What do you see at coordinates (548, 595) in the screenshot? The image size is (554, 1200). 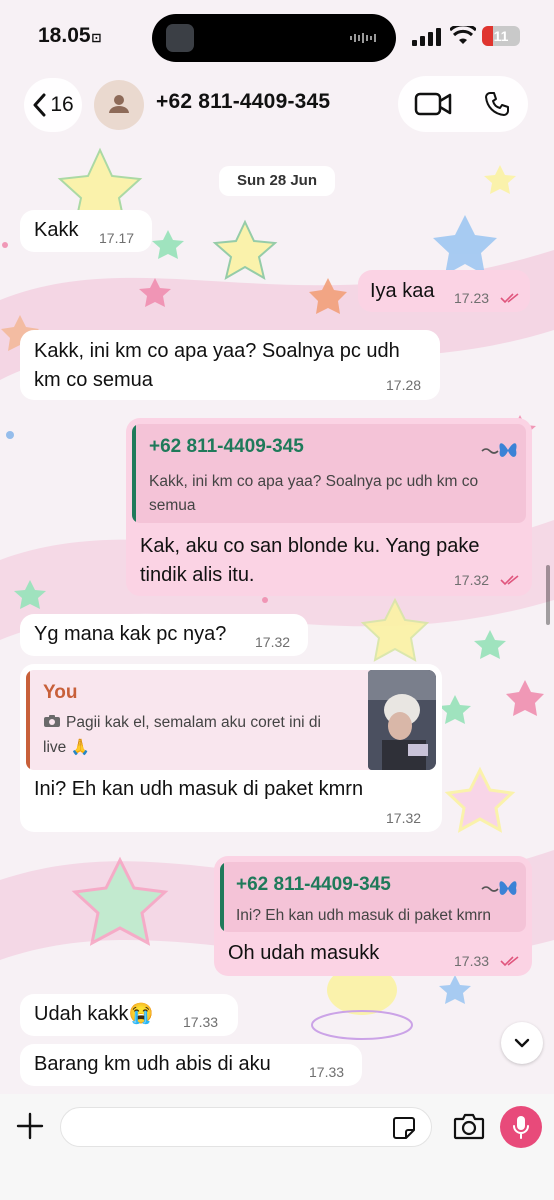 I see `scrollbar` at bounding box center [548, 595].